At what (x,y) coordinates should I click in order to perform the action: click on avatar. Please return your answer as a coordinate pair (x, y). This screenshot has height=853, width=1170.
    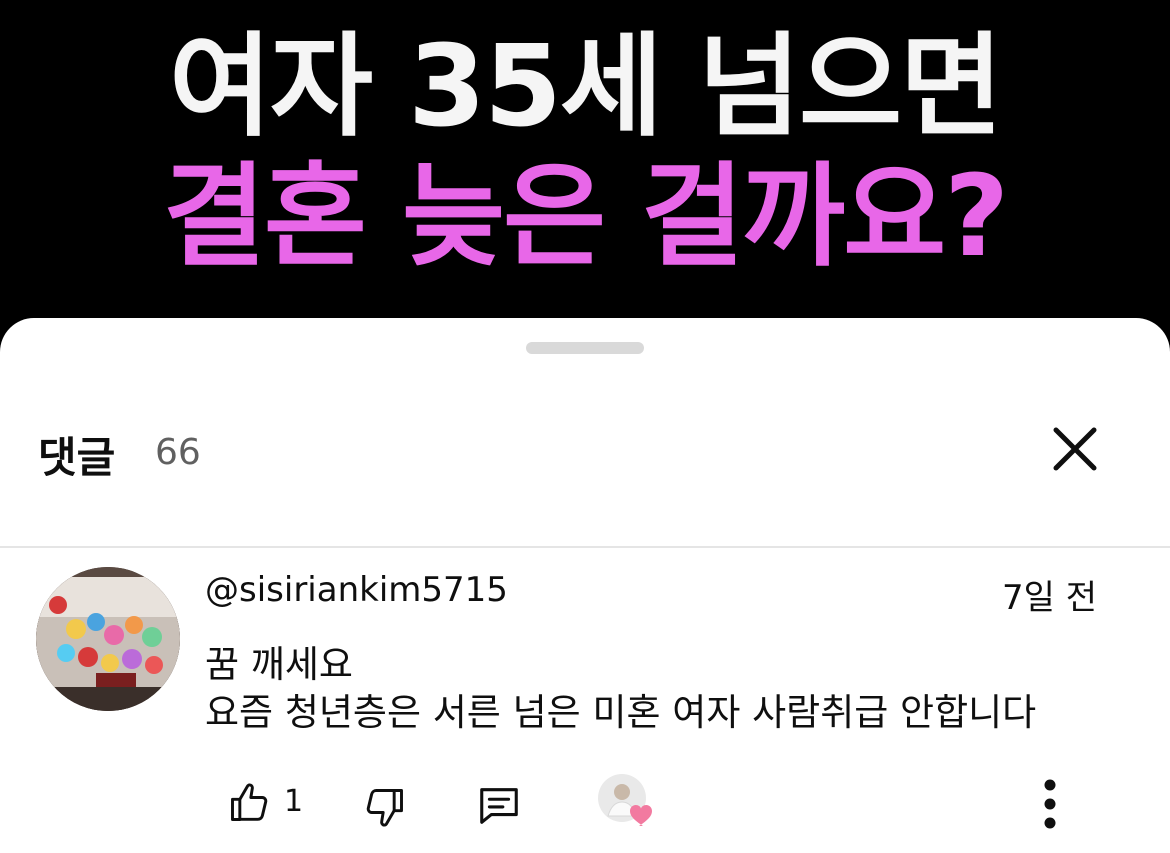
    Looking at the image, I should click on (108, 639).